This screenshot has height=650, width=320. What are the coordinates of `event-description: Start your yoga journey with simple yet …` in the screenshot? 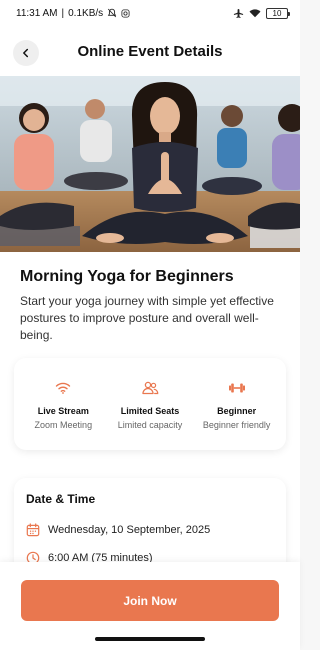 It's located at (147, 318).